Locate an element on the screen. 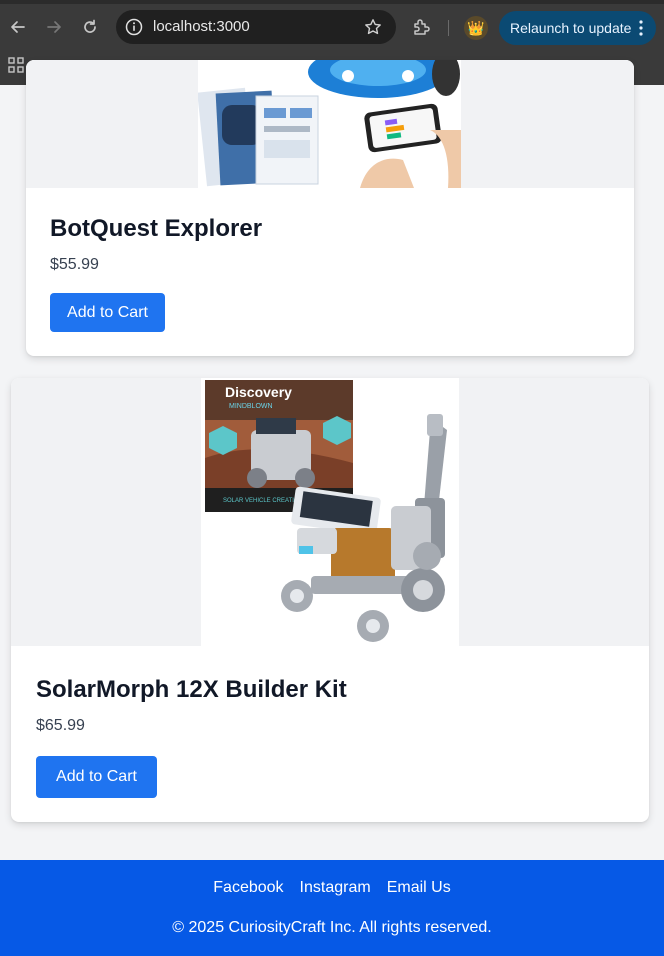  relaunch-button: Relaunch to update is located at coordinates (577, 28).